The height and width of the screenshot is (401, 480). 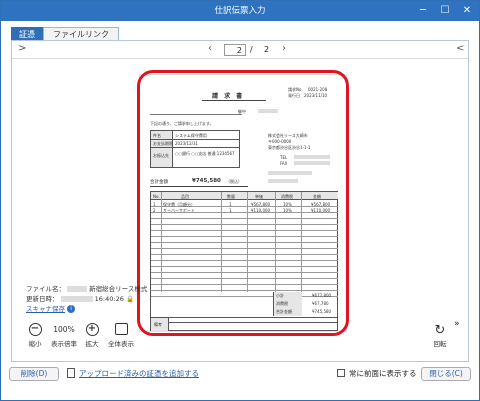 I want to click on title-bar: 仕訳伝票入力 ─ ☐ ✕, so click(x=240, y=11).